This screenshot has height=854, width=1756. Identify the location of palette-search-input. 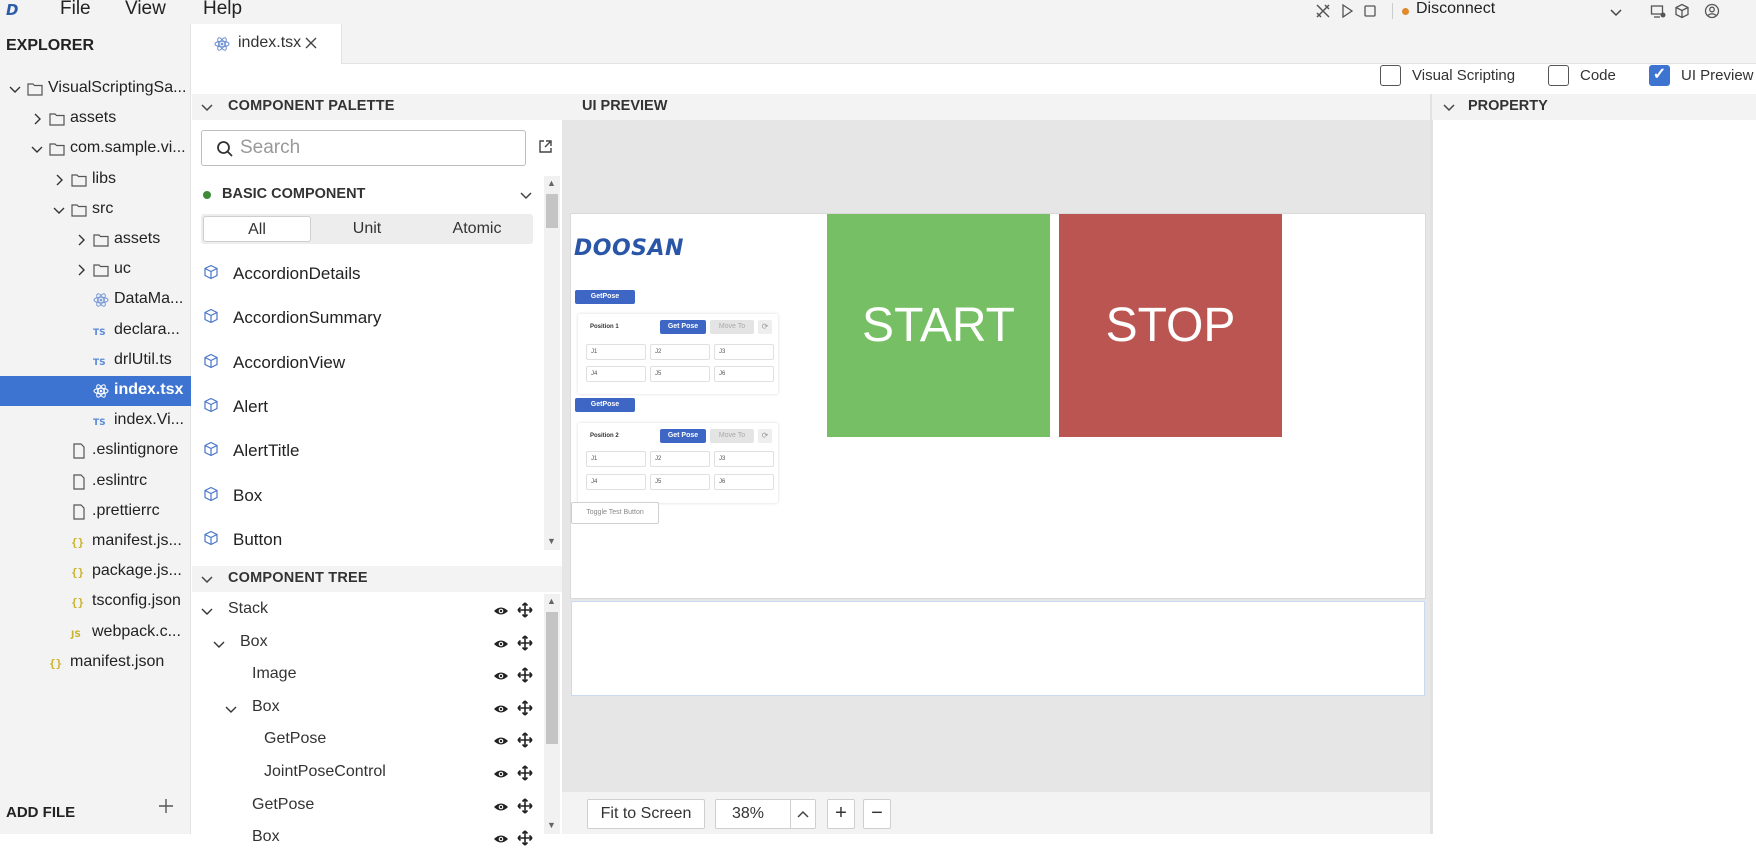
(375, 148).